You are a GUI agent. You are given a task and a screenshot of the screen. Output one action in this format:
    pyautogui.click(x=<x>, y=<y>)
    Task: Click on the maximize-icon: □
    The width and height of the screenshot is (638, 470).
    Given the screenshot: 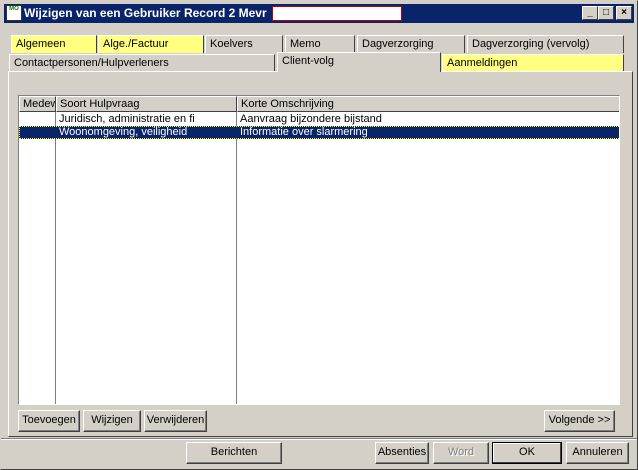 What is the action you would take?
    pyautogui.click(x=606, y=13)
    